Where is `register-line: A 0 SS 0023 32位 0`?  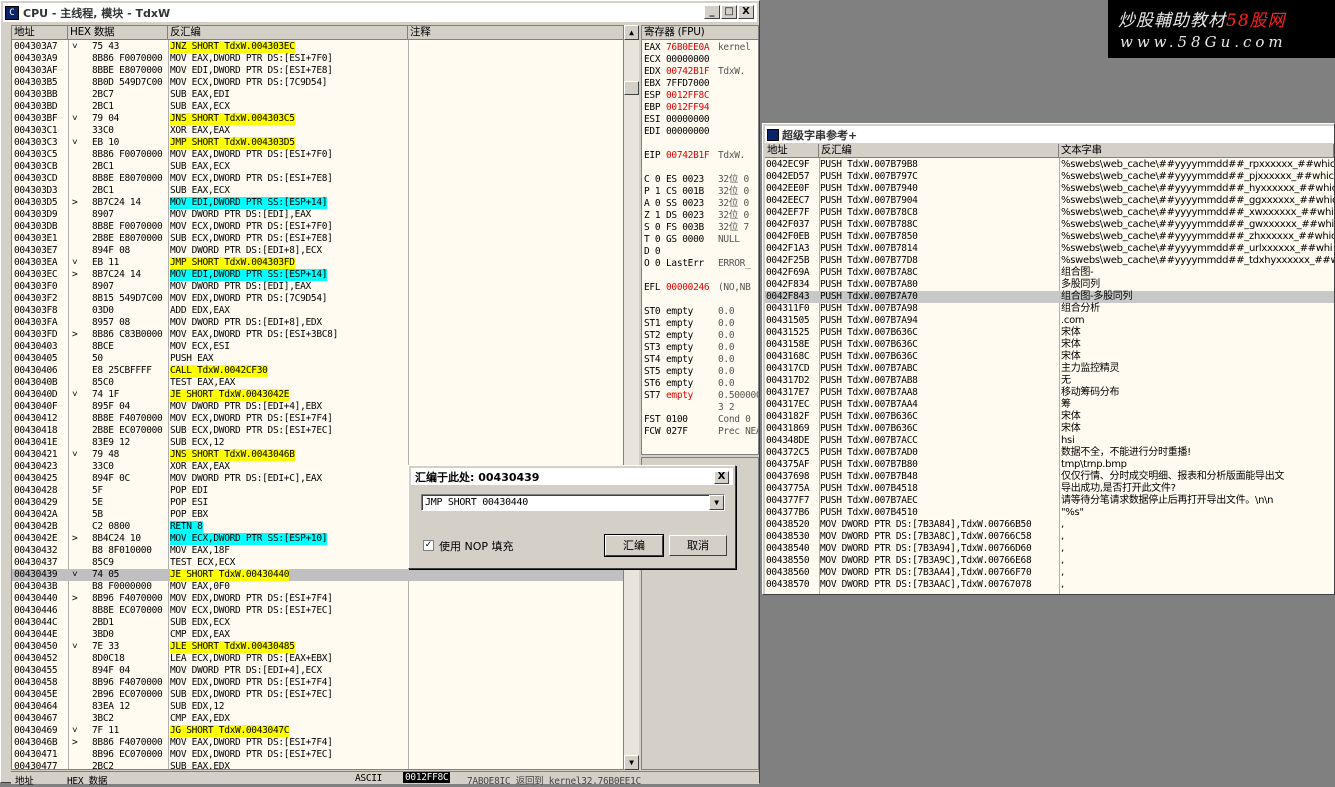 register-line: A 0 SS 0023 32位 0 is located at coordinates (696, 204).